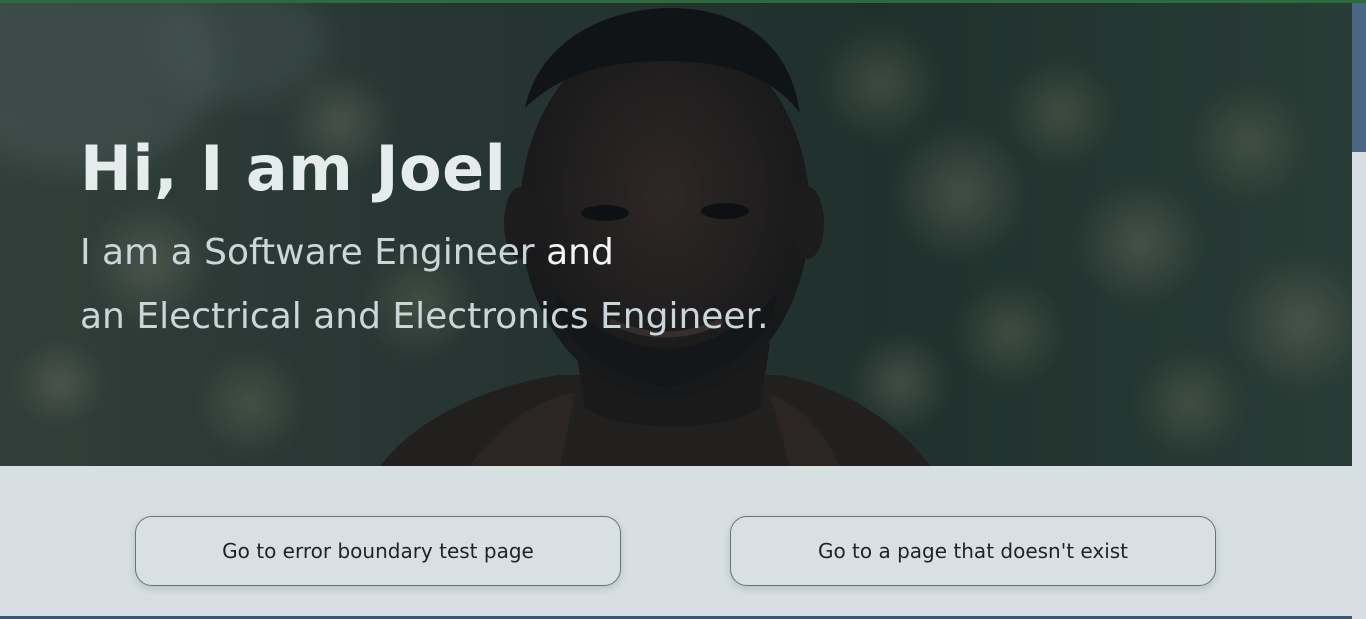  I want to click on top-accent-line, so click(683, 1).